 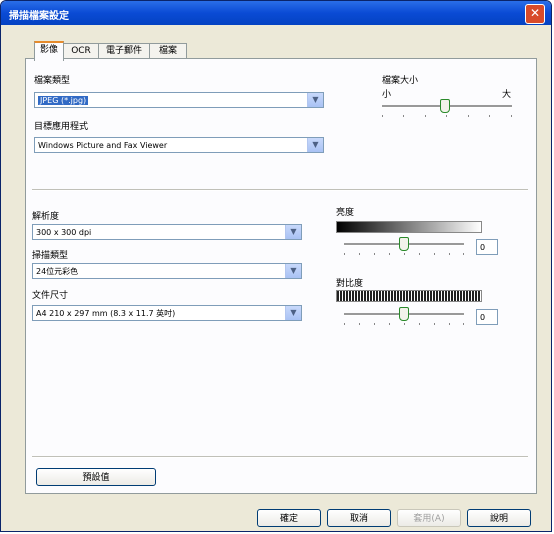 I want to click on resolution-select: 300 x 300 dpi ▼, so click(x=167, y=232).